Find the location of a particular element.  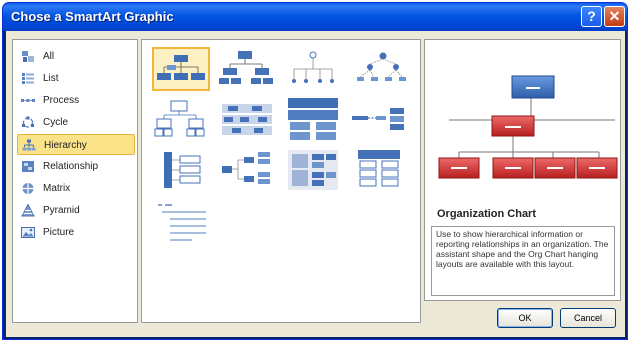

layout-hierarchy-list is located at coordinates (247, 120).